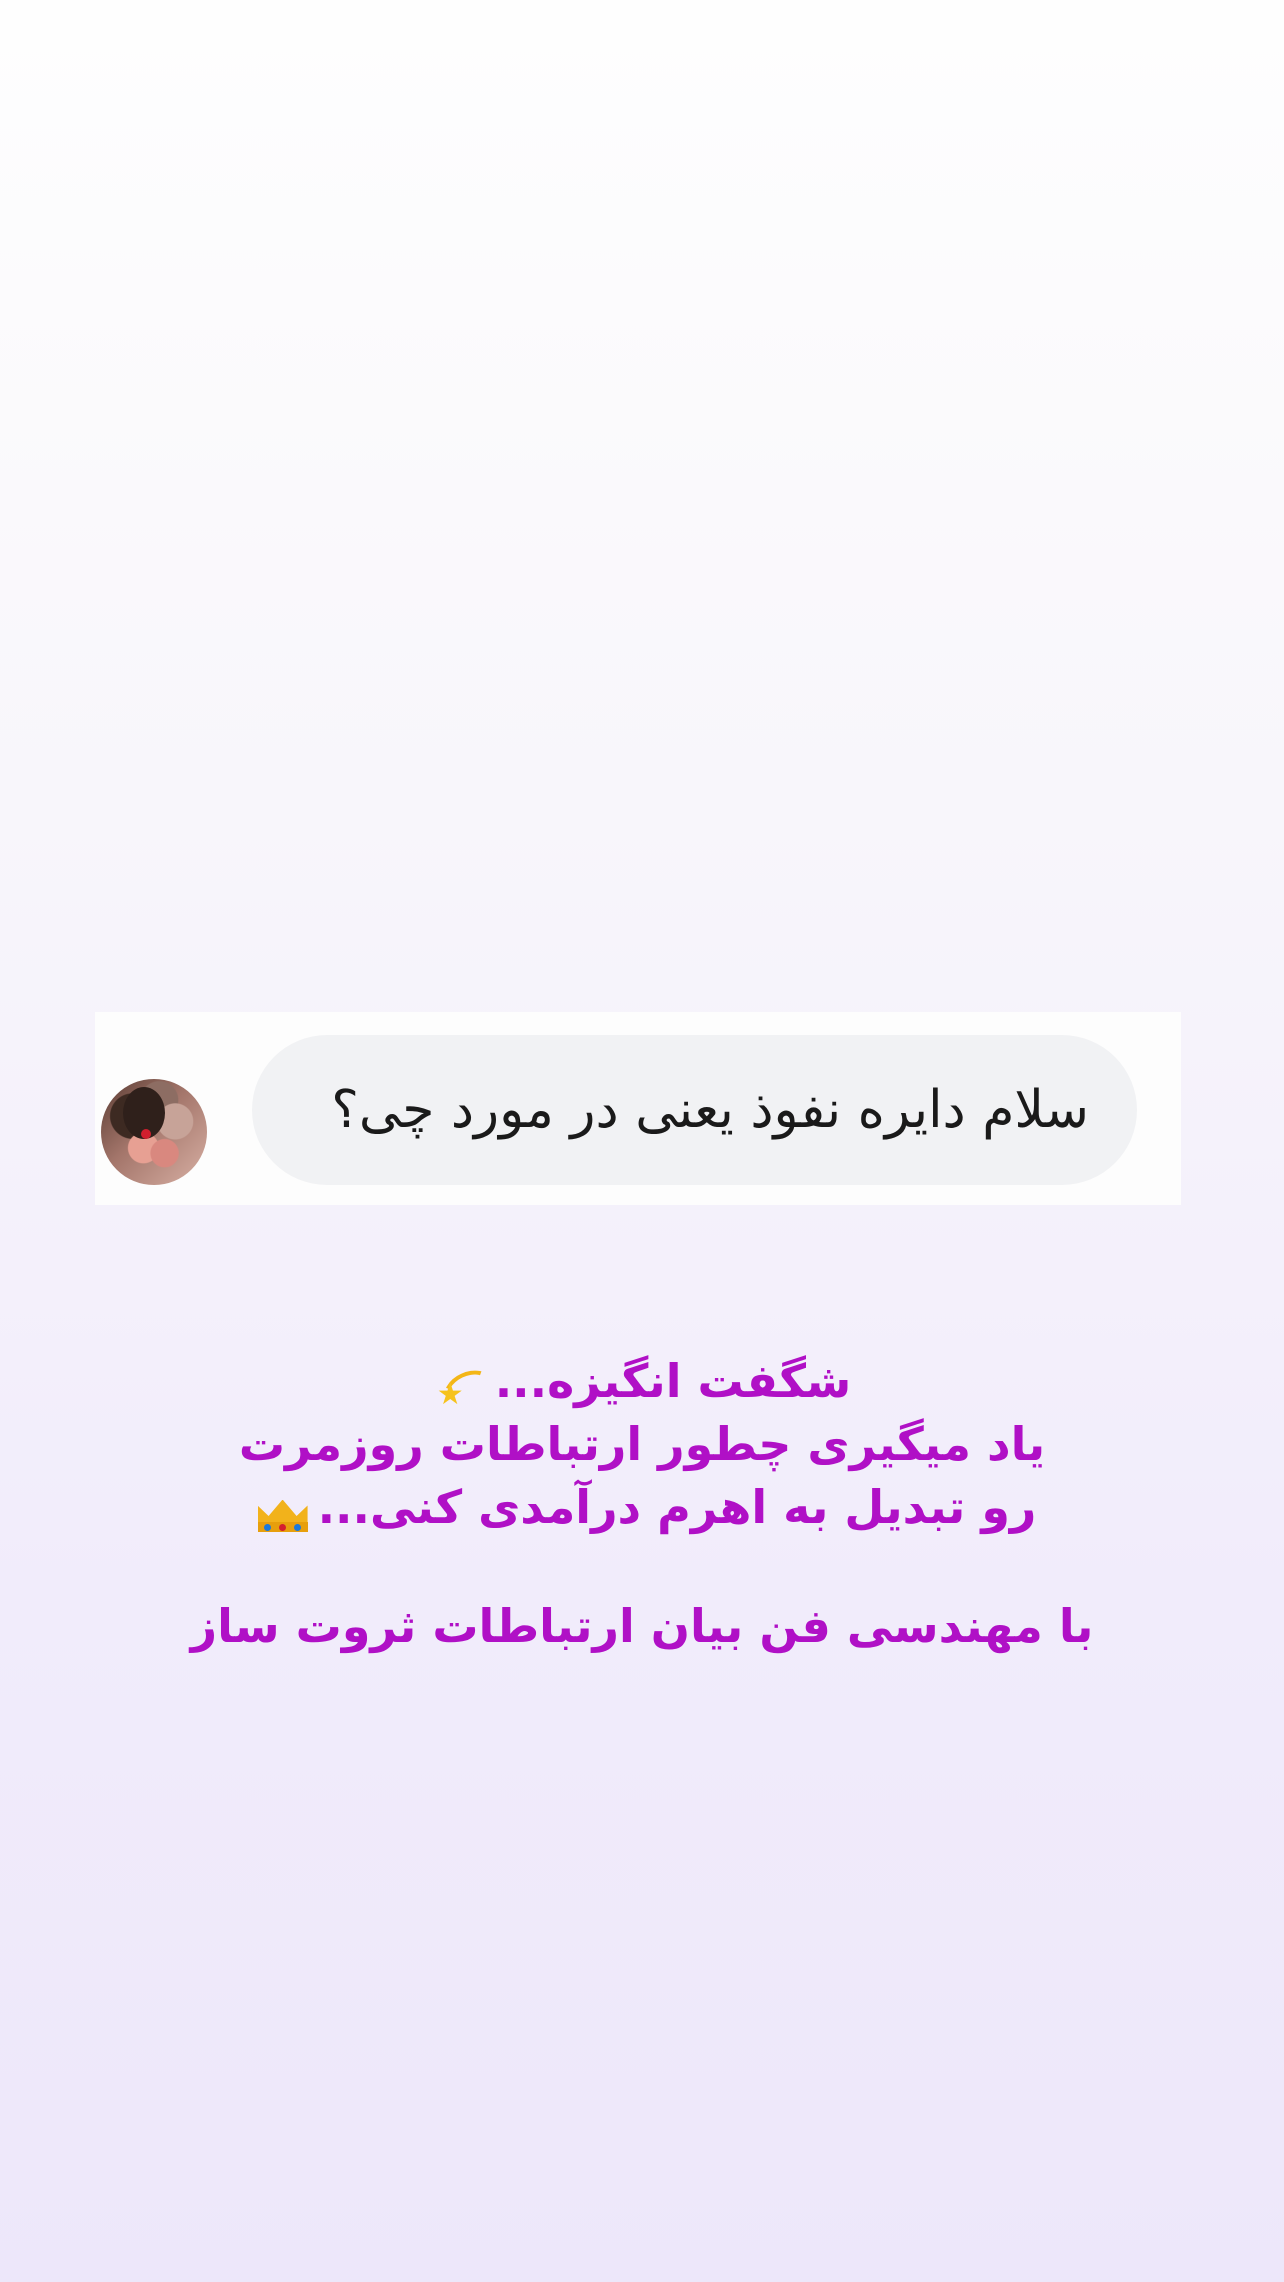  What do you see at coordinates (469, 1390) in the screenshot?
I see `dizzy-star-icon: ★` at bounding box center [469, 1390].